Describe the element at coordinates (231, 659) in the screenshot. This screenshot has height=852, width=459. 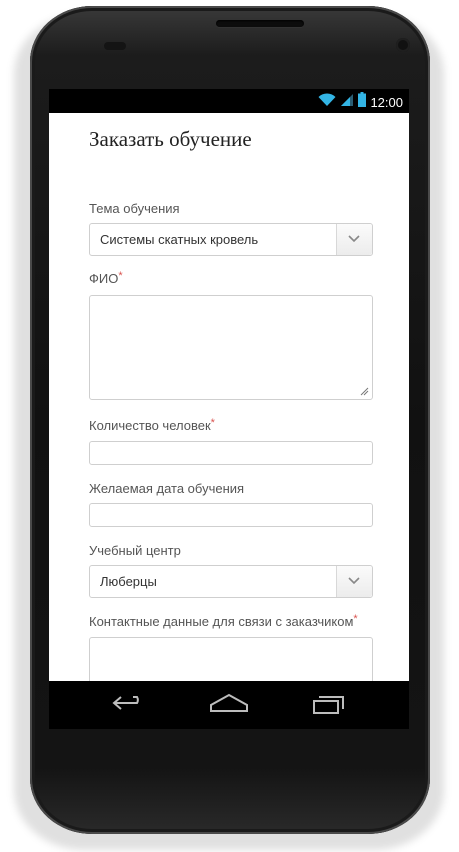
I see `contacts-textarea` at that location.